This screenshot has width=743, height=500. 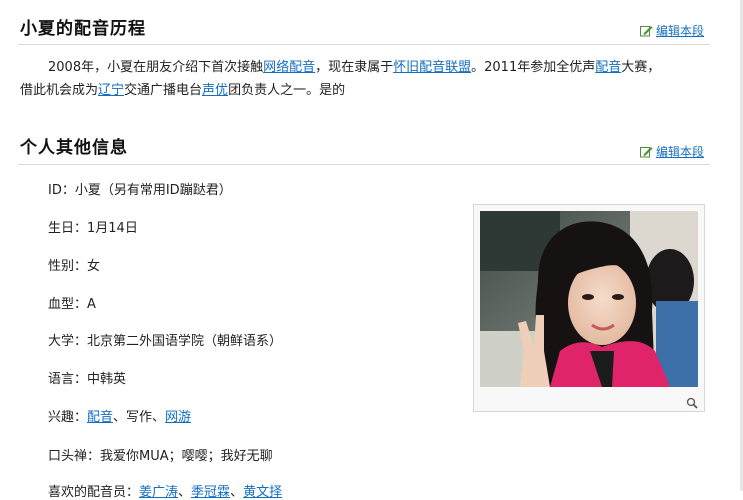 I want to click on paragraph-text: ，现在隶属于, so click(x=354, y=67).